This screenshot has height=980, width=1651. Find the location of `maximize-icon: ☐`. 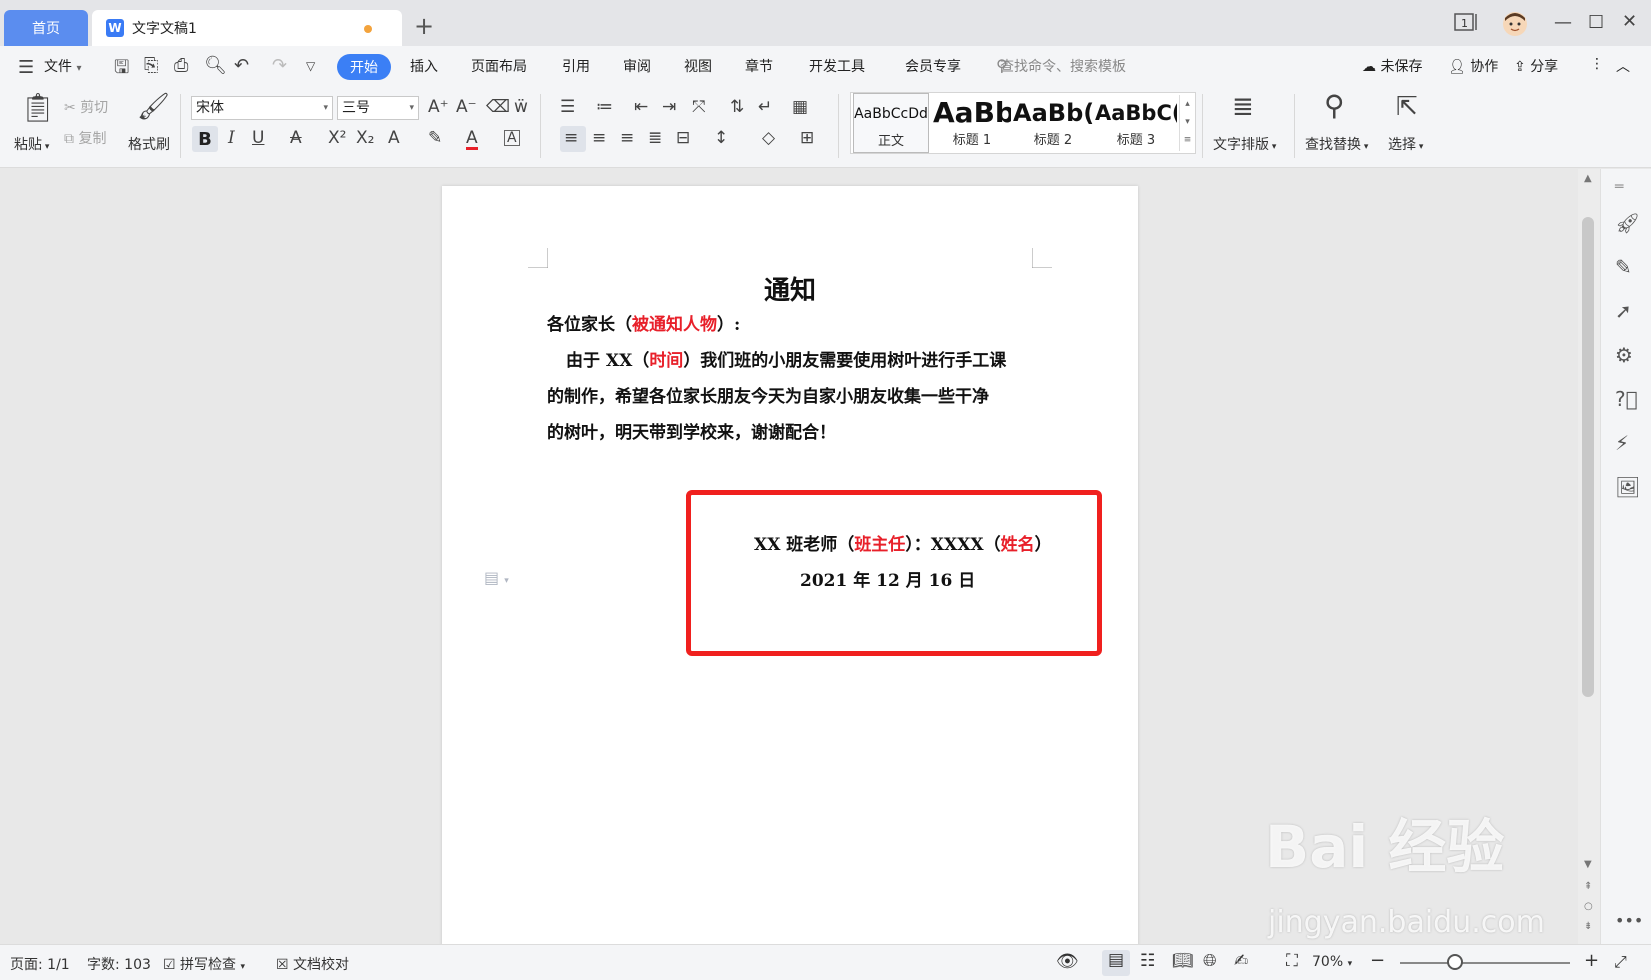

maximize-icon: ☐ is located at coordinates (1596, 22).